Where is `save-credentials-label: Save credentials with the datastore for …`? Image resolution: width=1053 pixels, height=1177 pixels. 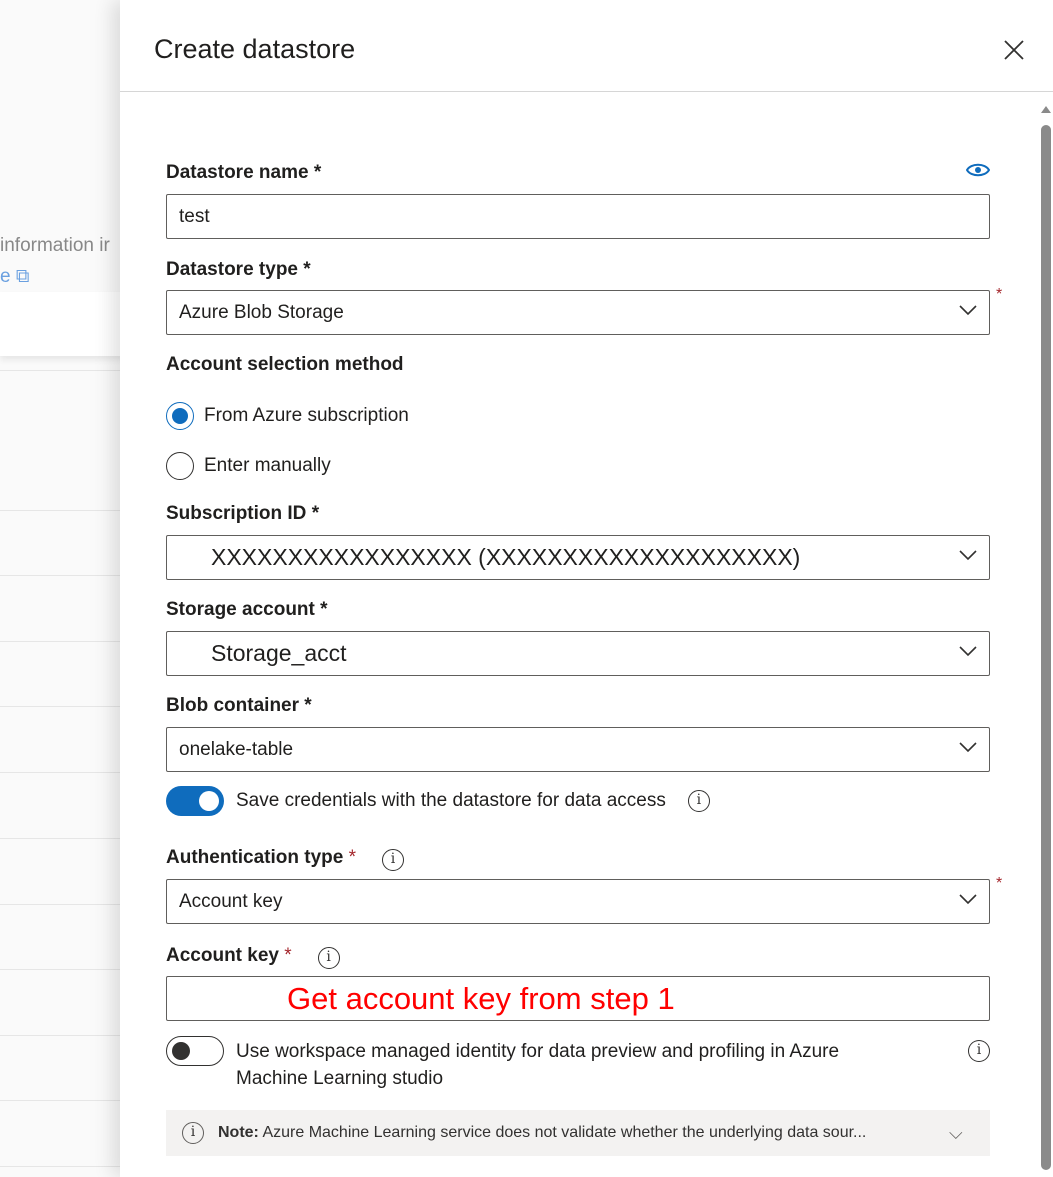
save-credentials-label: Save credentials with the datastore for … is located at coordinates (451, 800).